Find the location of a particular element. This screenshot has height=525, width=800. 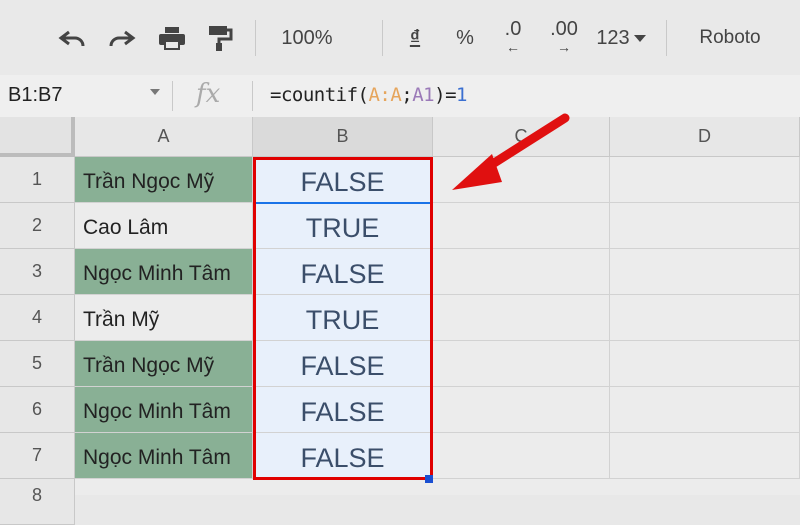

column-label: D is located at coordinates (704, 136).